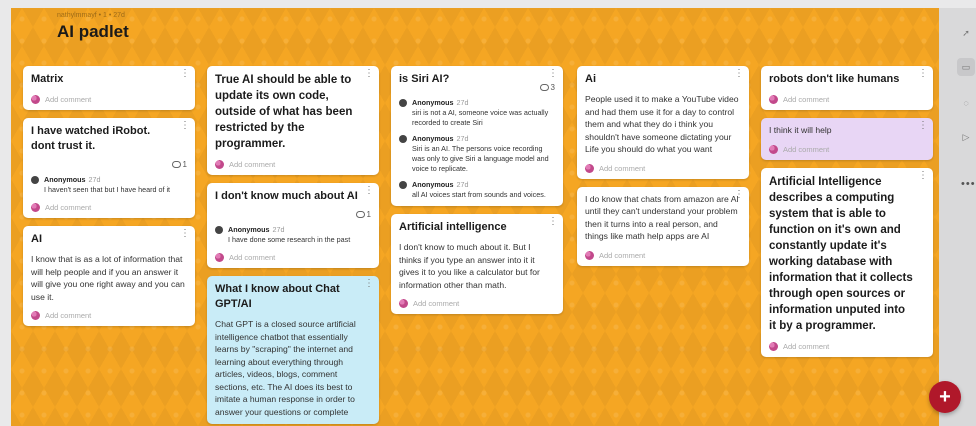 This screenshot has height=426, width=976. What do you see at coordinates (286, 196) in the screenshot?
I see `post-title: I don't know much about AI` at bounding box center [286, 196].